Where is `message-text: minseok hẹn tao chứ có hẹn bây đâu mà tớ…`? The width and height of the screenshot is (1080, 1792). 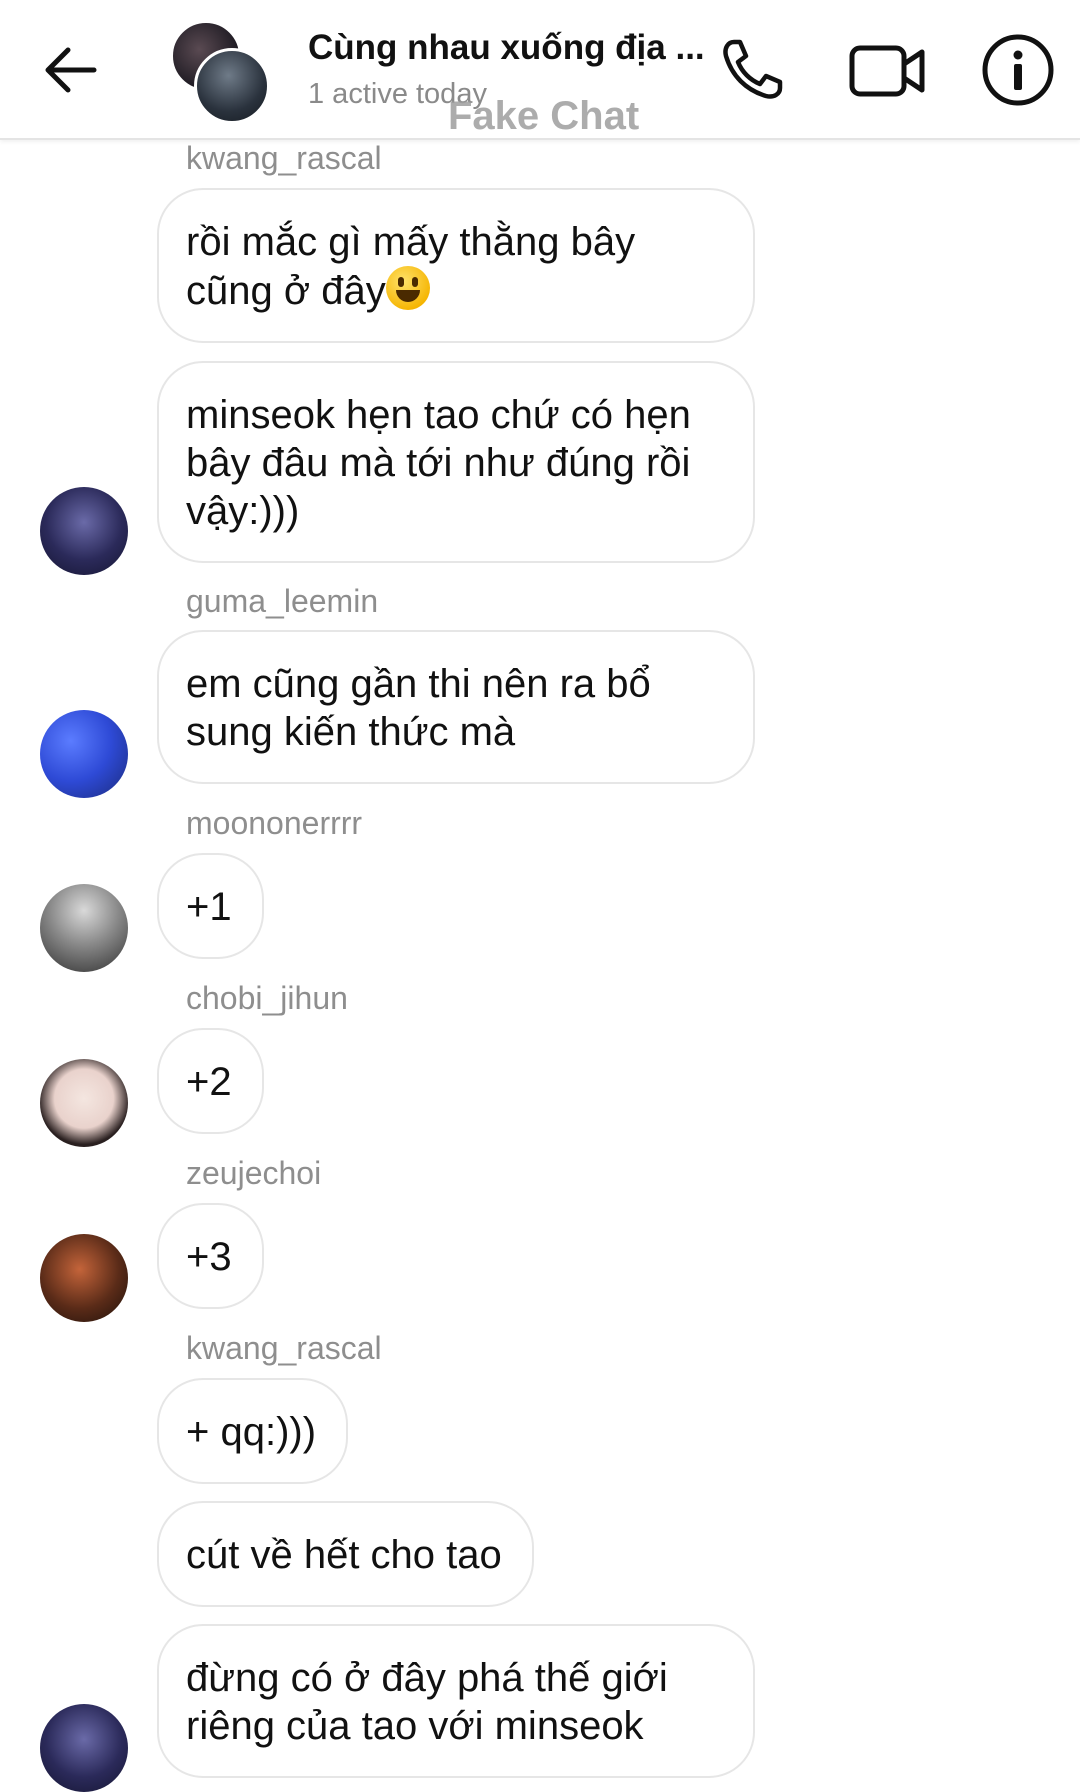
message-text: minseok hẹn tao chứ có hẹn bây đâu mà tớ… is located at coordinates (438, 463).